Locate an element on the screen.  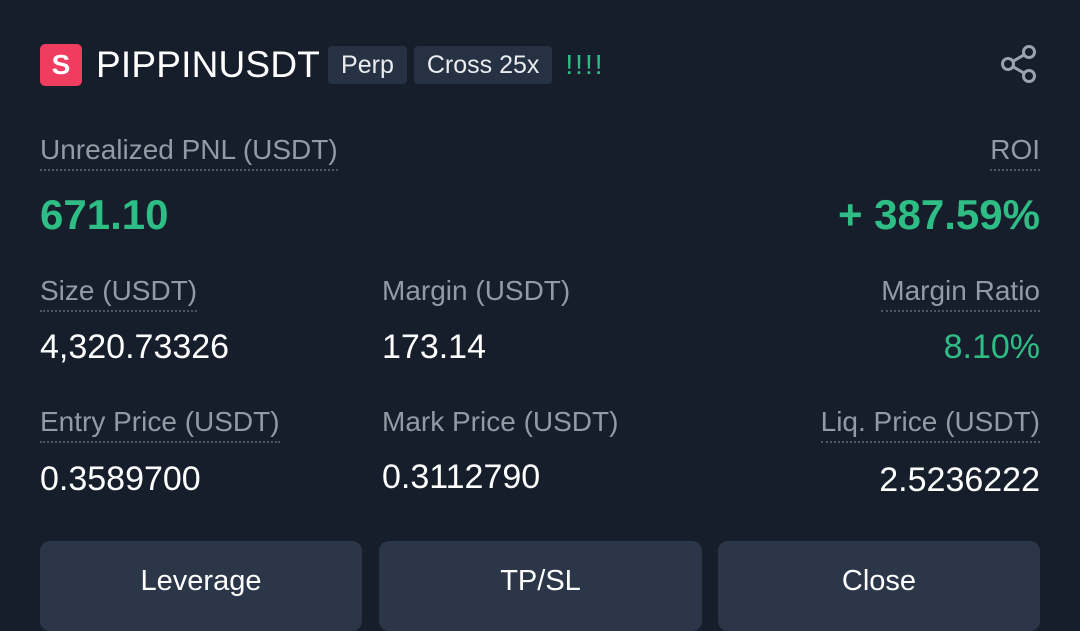
tpsl-button: TP/SL is located at coordinates (540, 586).